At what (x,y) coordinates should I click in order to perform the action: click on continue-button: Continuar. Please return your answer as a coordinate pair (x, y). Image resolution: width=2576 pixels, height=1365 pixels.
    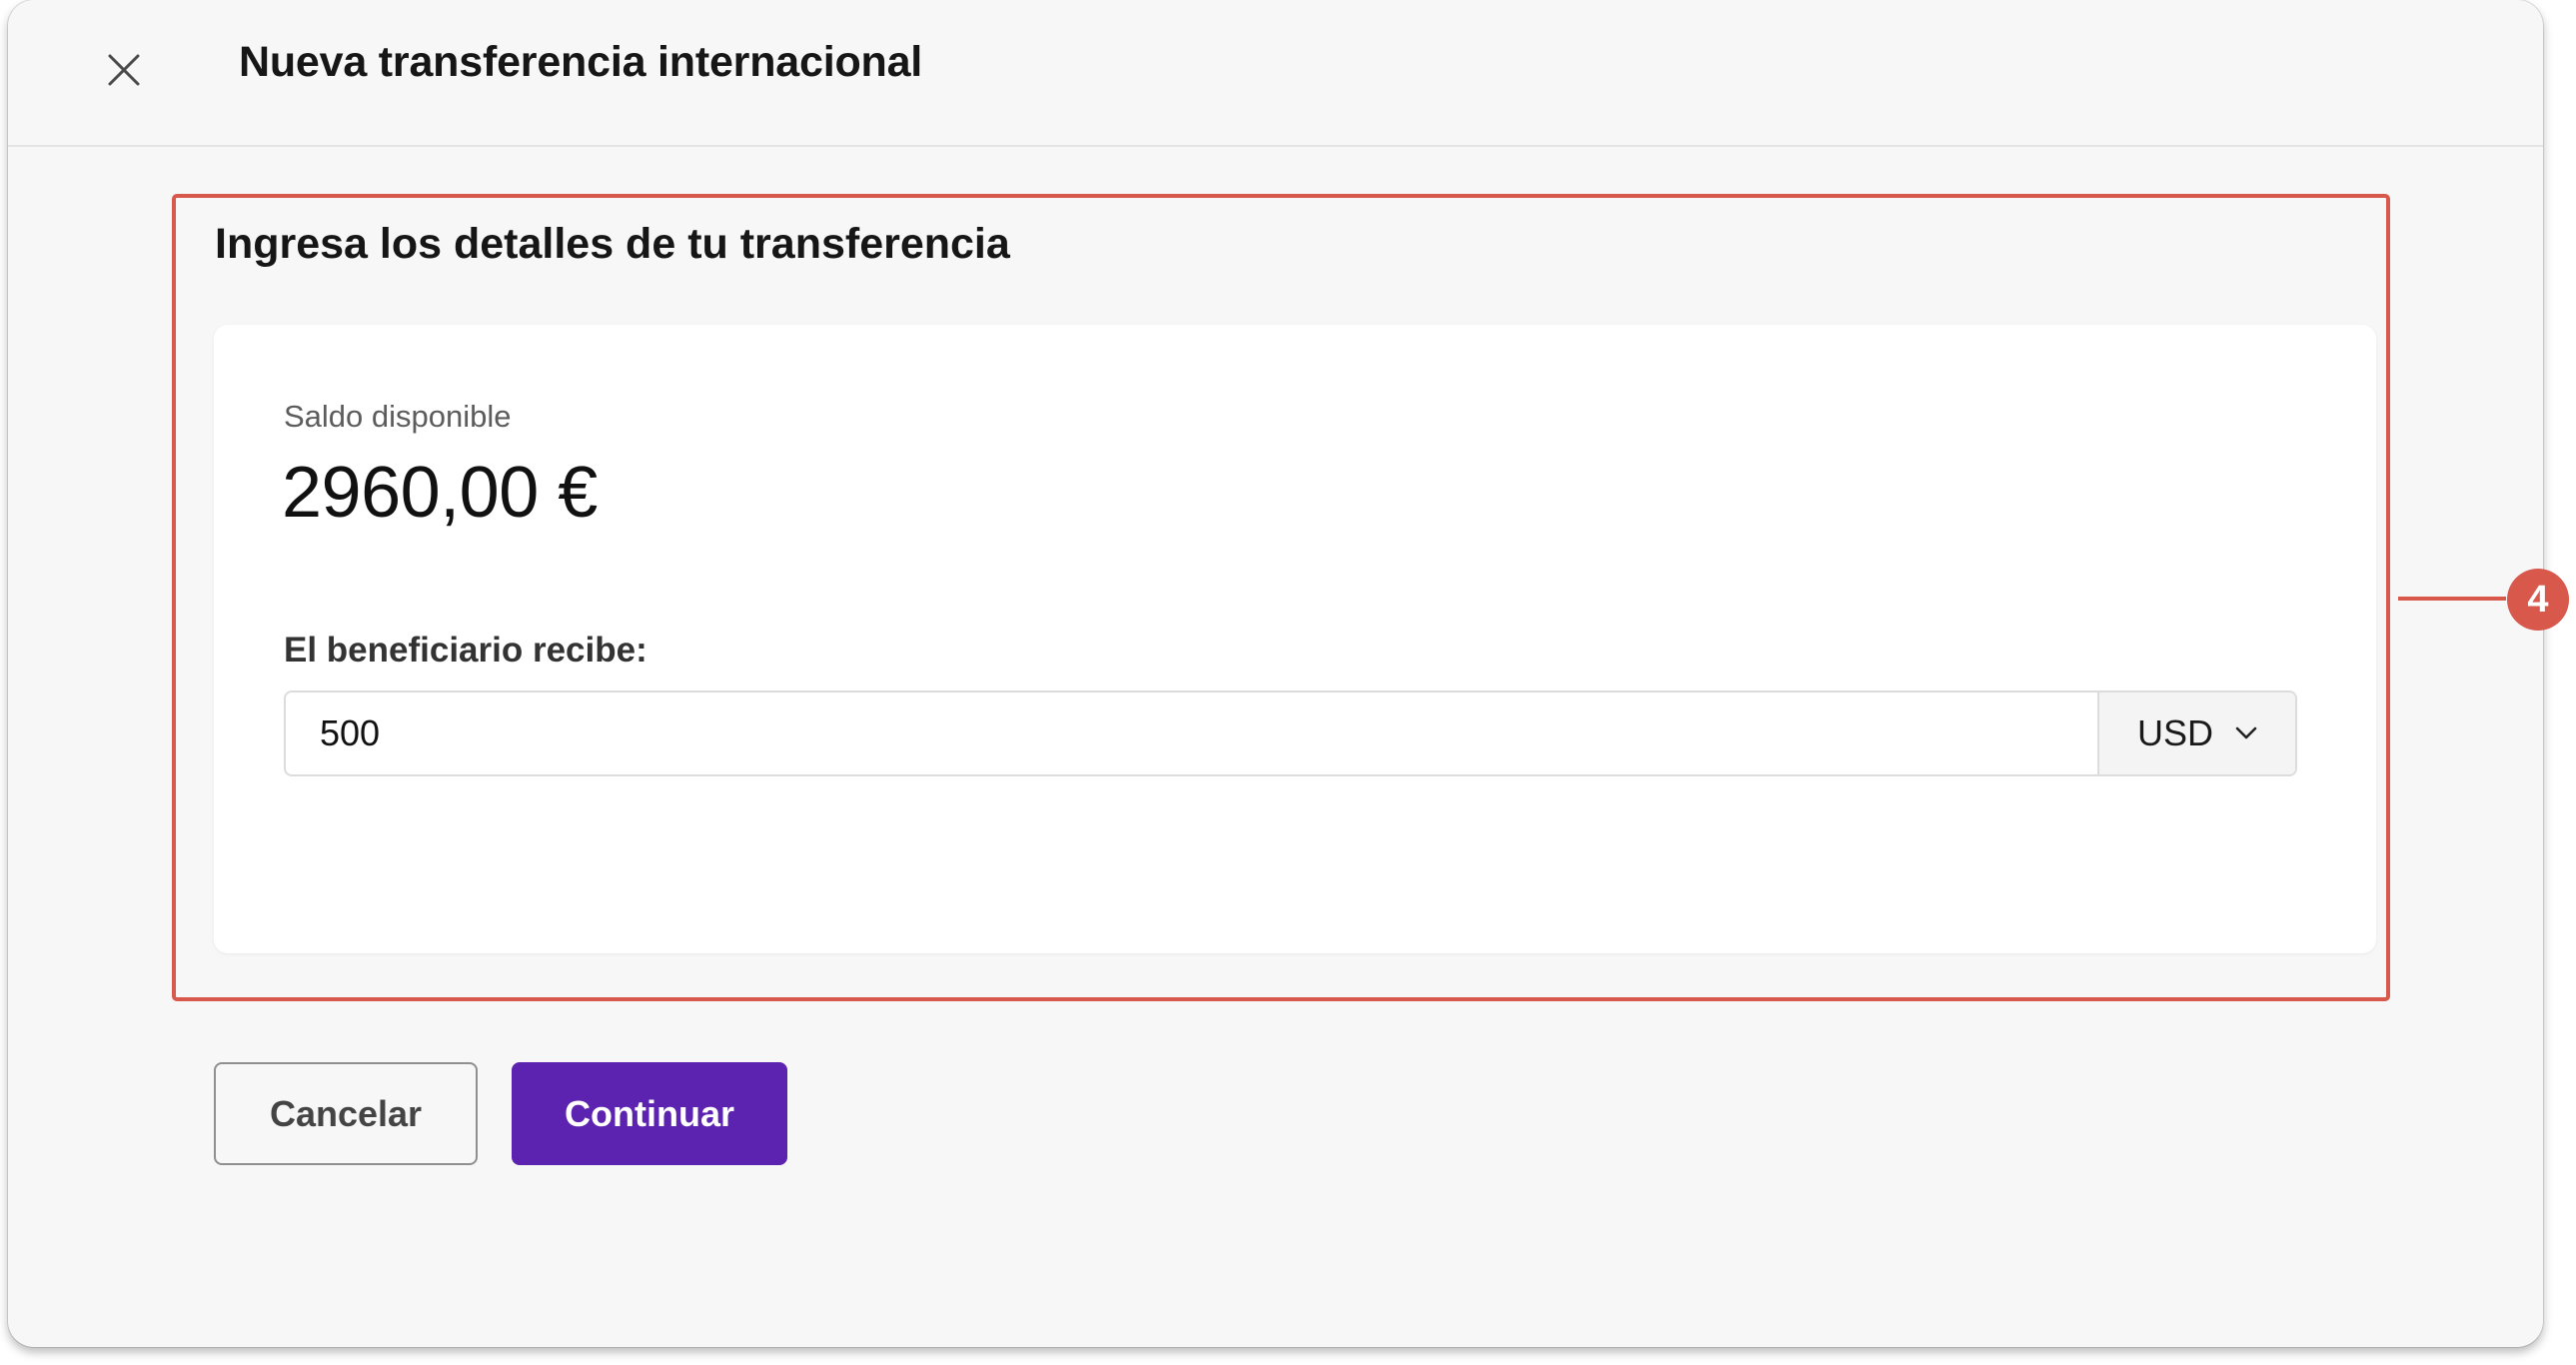
    Looking at the image, I should click on (649, 1113).